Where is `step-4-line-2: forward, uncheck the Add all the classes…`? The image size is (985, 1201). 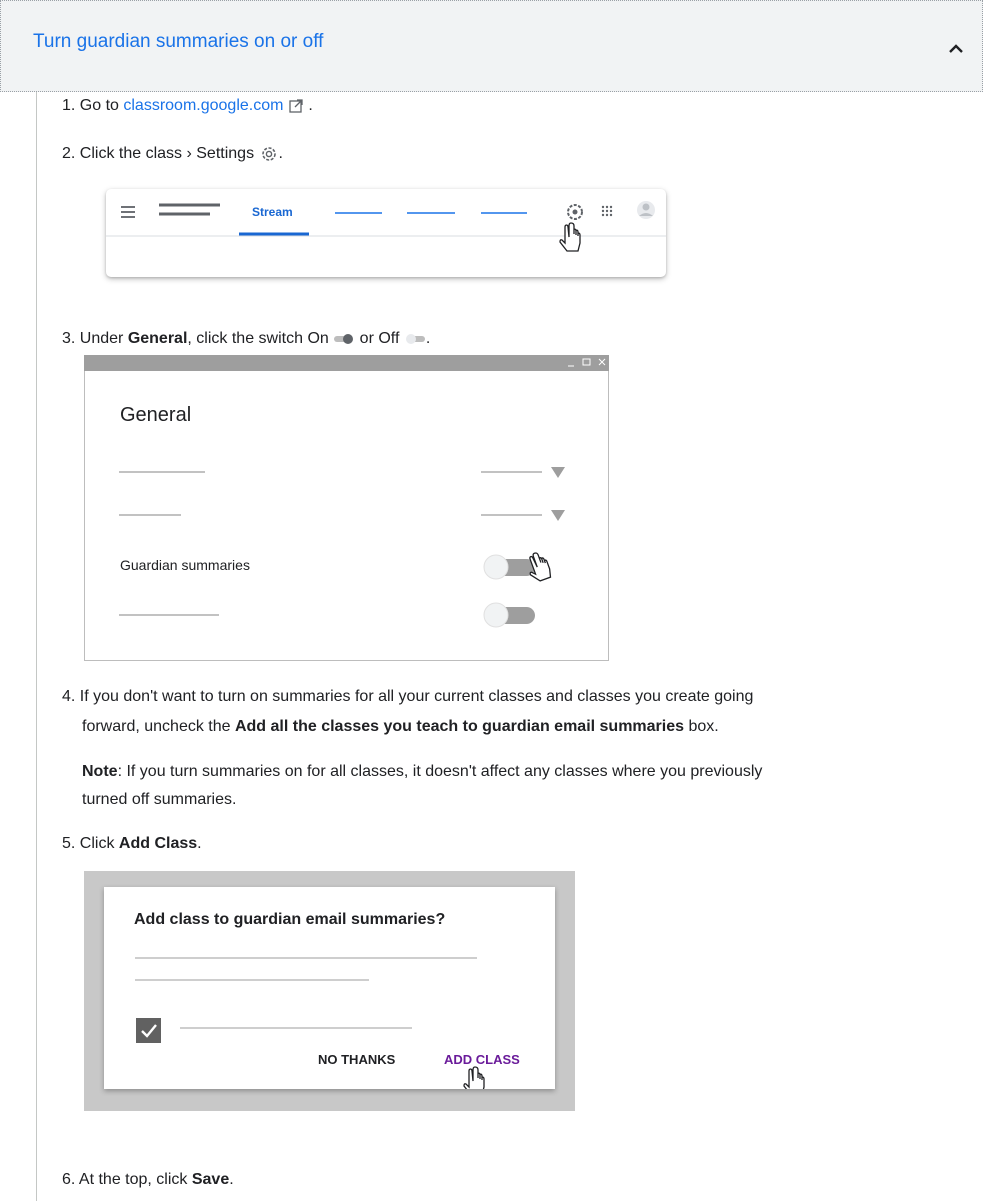
step-4-line-2: forward, uncheck the Add all the classes… is located at coordinates (400, 726).